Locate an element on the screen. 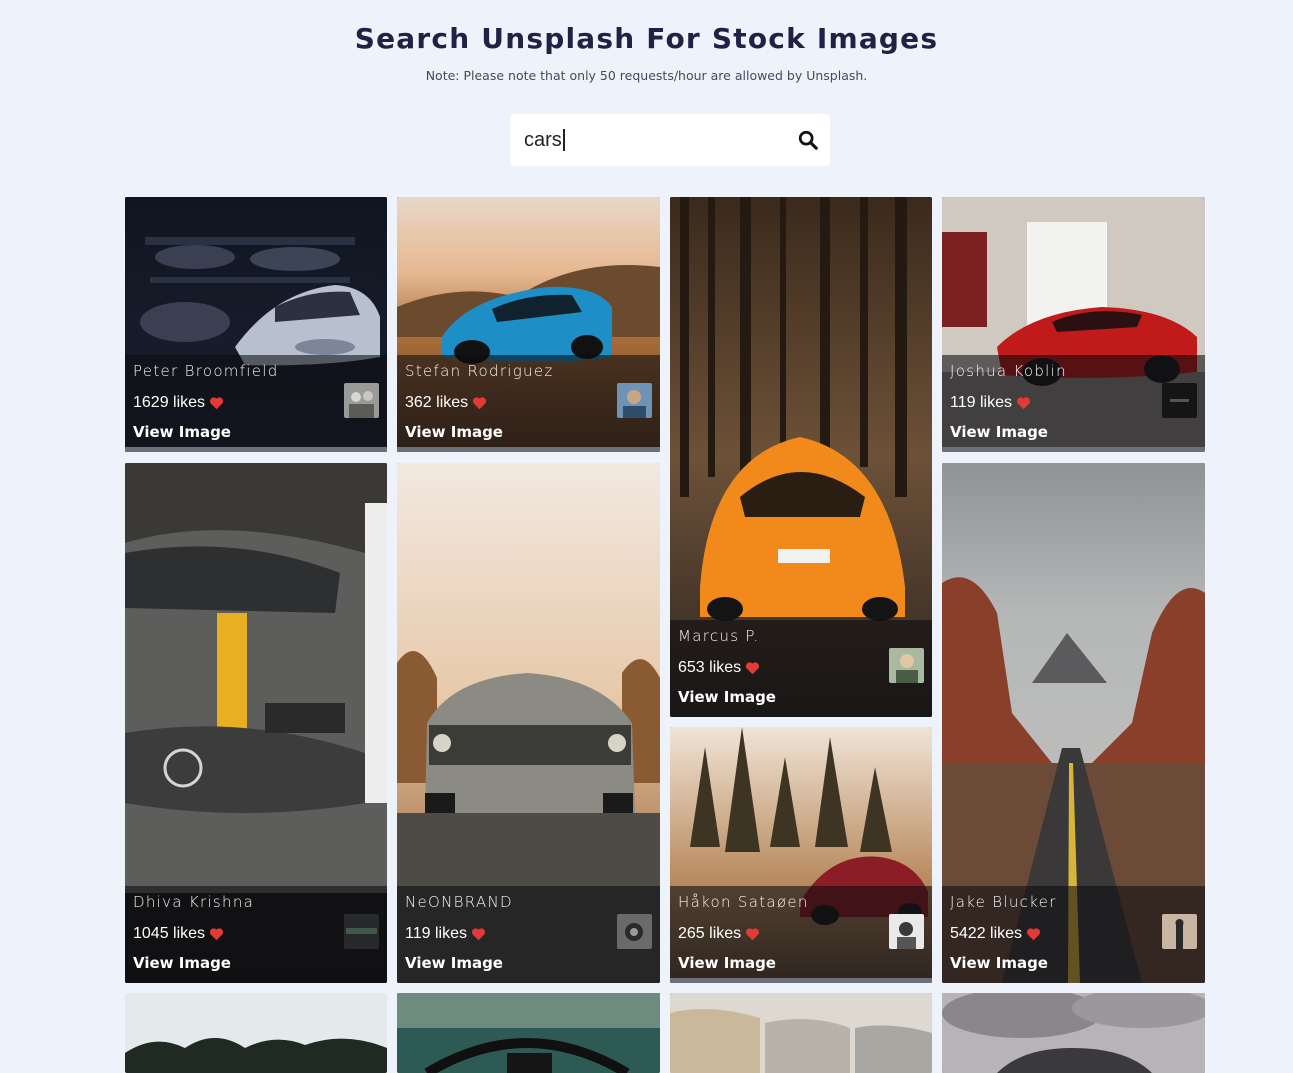  likes-row: 1629 likes is located at coordinates (178, 403).